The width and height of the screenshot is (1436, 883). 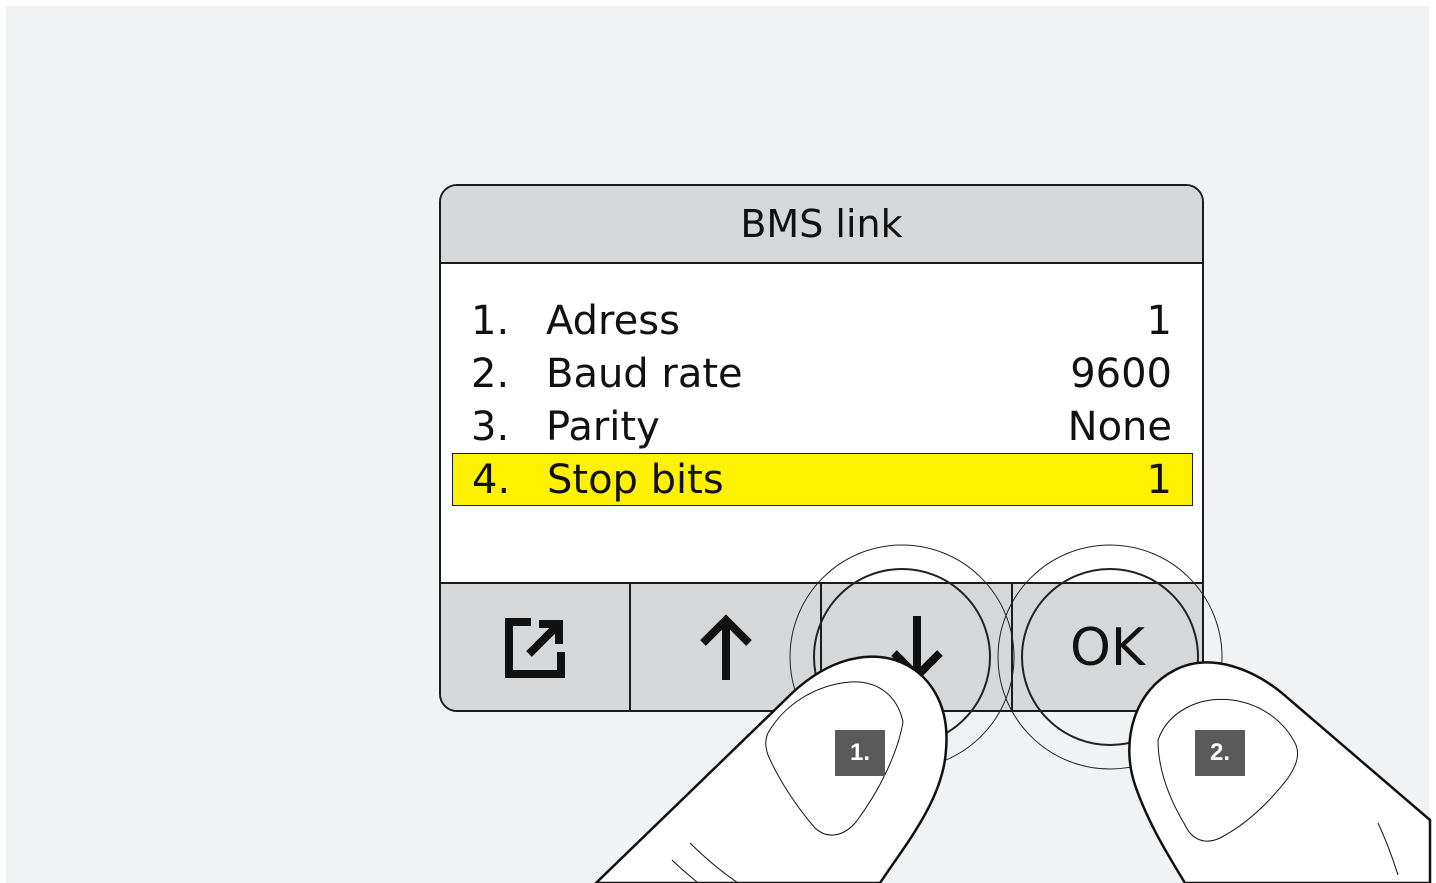 What do you see at coordinates (490, 321) in the screenshot?
I see `menu-item-number: 1.` at bounding box center [490, 321].